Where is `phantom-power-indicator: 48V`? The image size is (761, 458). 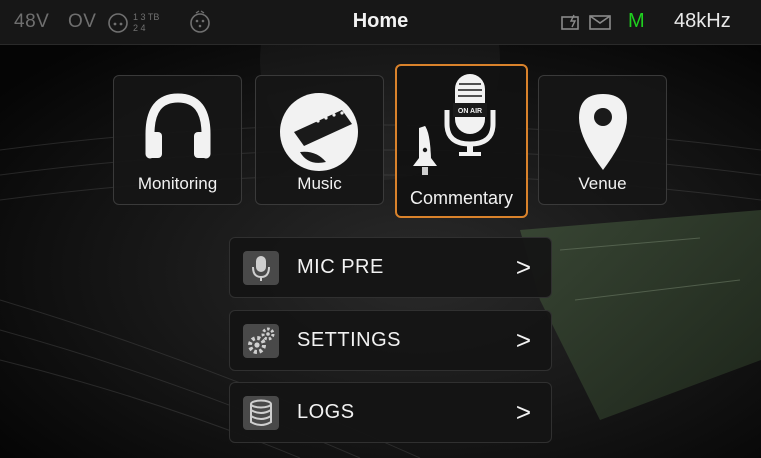
phantom-power-indicator: 48V is located at coordinates (32, 21).